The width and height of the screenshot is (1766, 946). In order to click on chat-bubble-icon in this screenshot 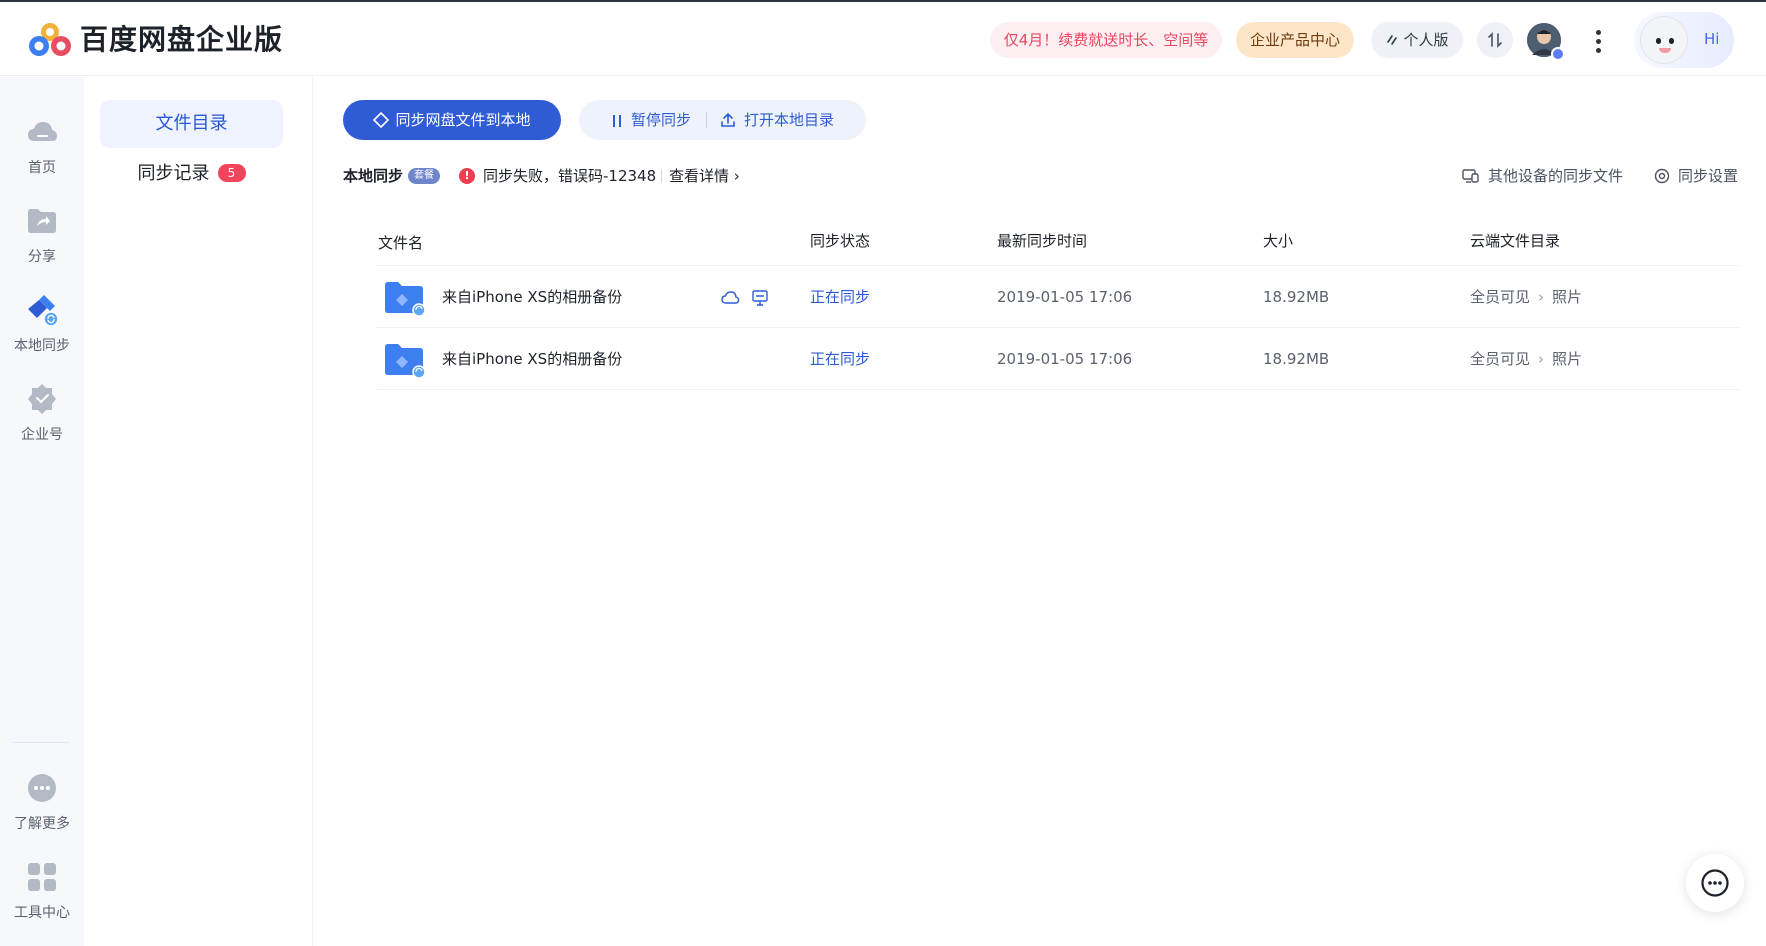, I will do `click(1715, 883)`.